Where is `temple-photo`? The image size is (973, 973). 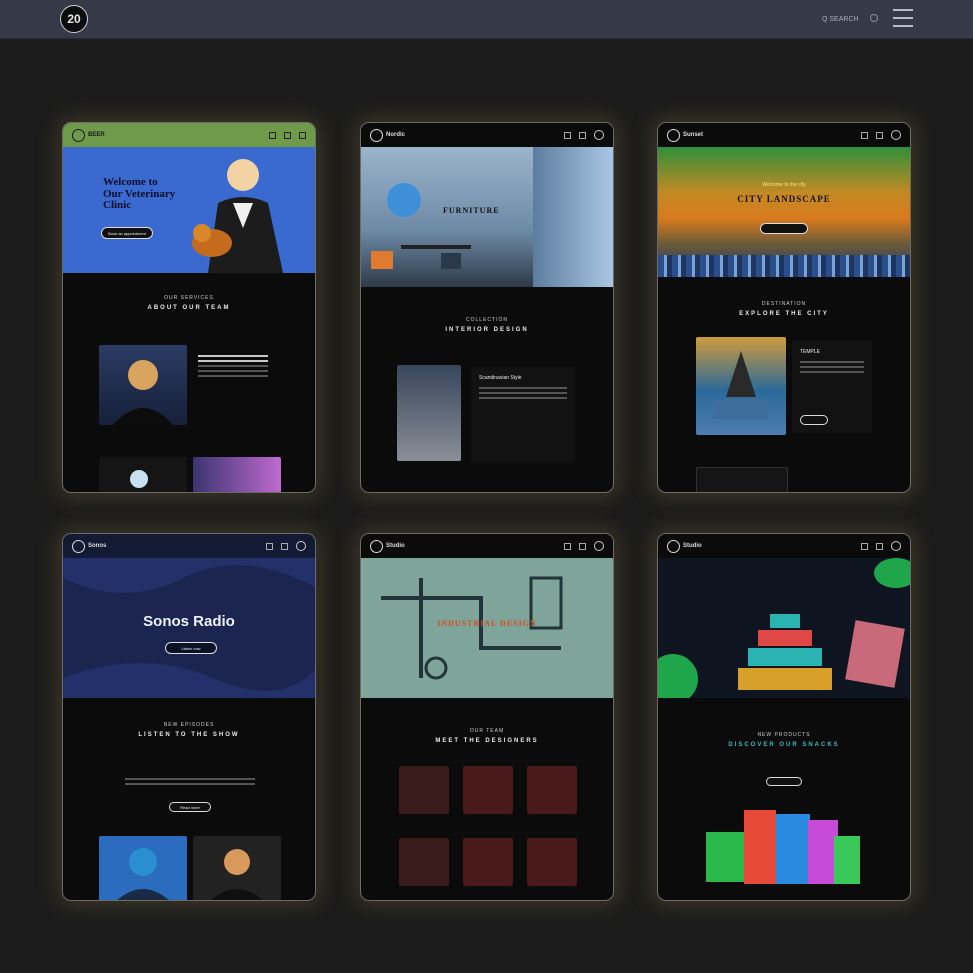 temple-photo is located at coordinates (741, 386).